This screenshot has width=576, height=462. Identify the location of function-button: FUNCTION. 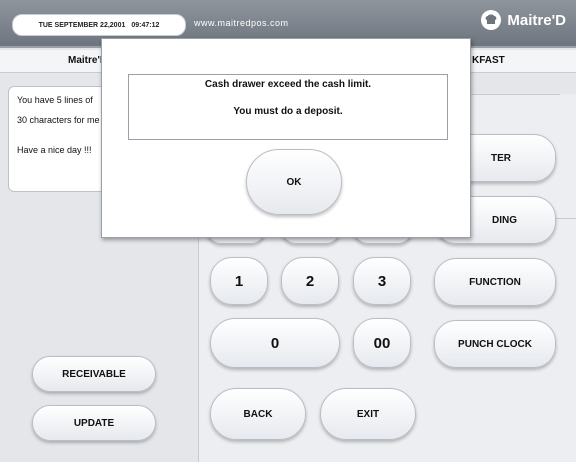
(495, 282).